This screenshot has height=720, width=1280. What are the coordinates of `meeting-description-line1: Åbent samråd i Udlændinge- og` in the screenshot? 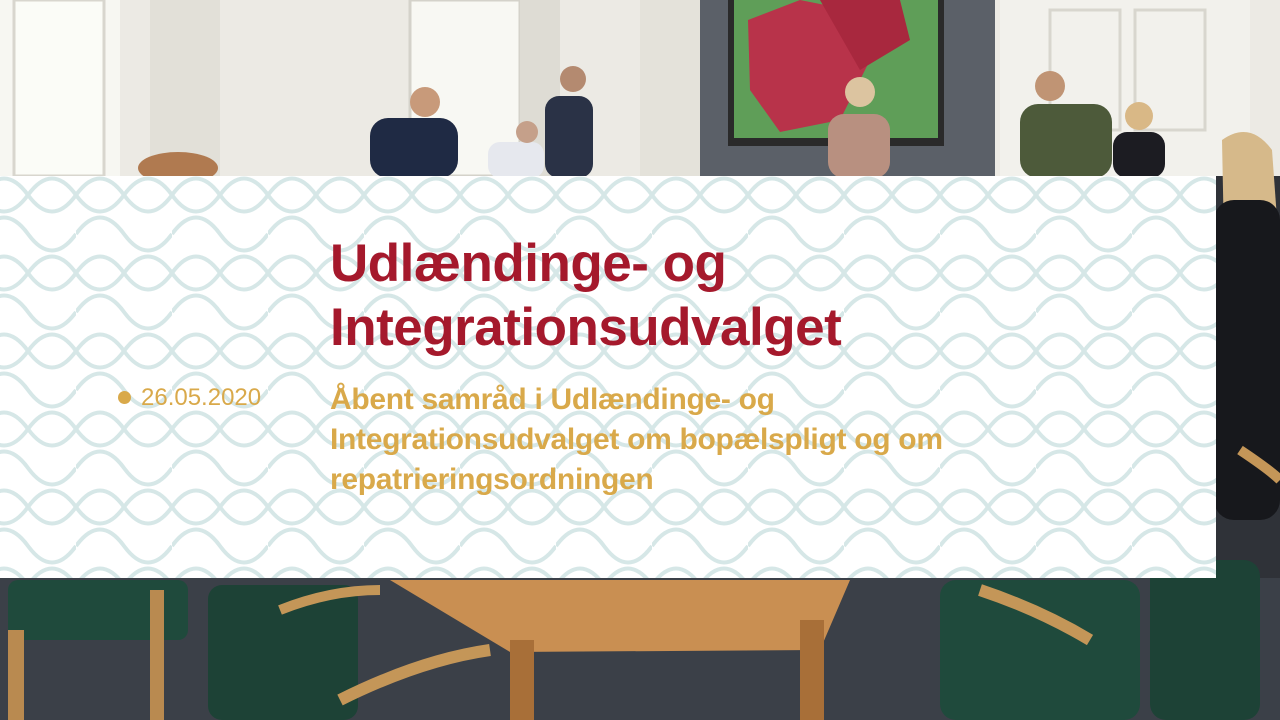 It's located at (552, 399).